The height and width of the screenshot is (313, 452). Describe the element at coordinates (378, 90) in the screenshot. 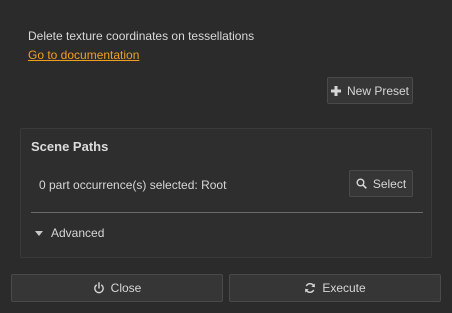

I see `new-preset-label: New Preset` at that location.